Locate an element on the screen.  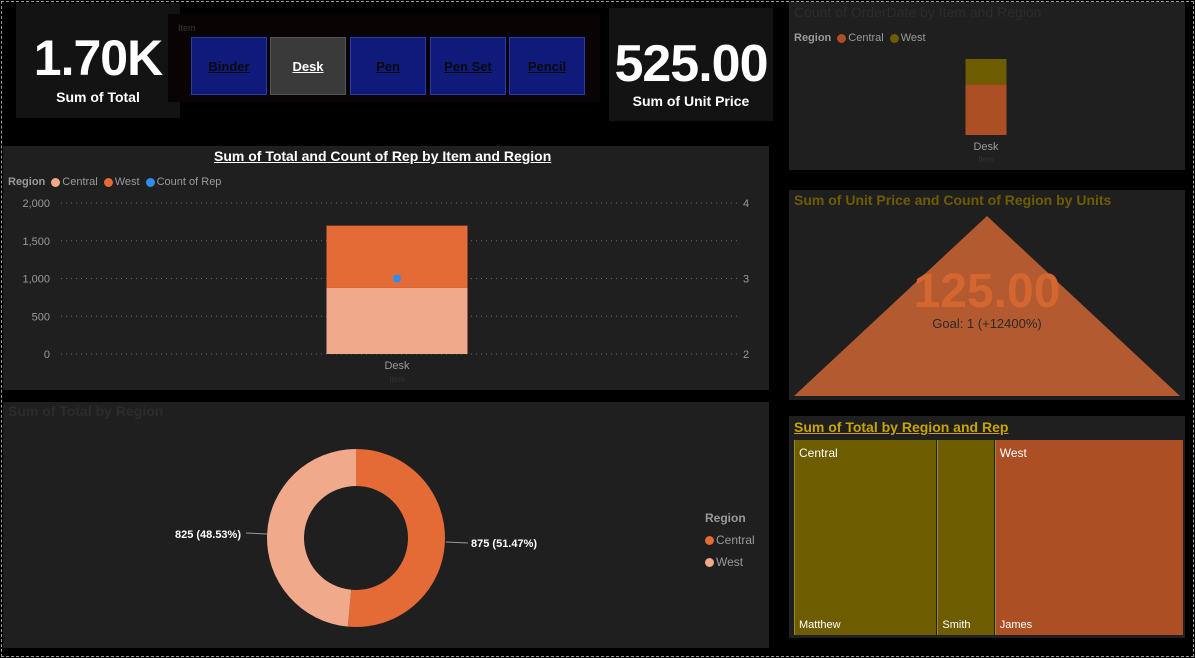
kpi-unit-price-label: Sum of Unit Price is located at coordinates (691, 101).